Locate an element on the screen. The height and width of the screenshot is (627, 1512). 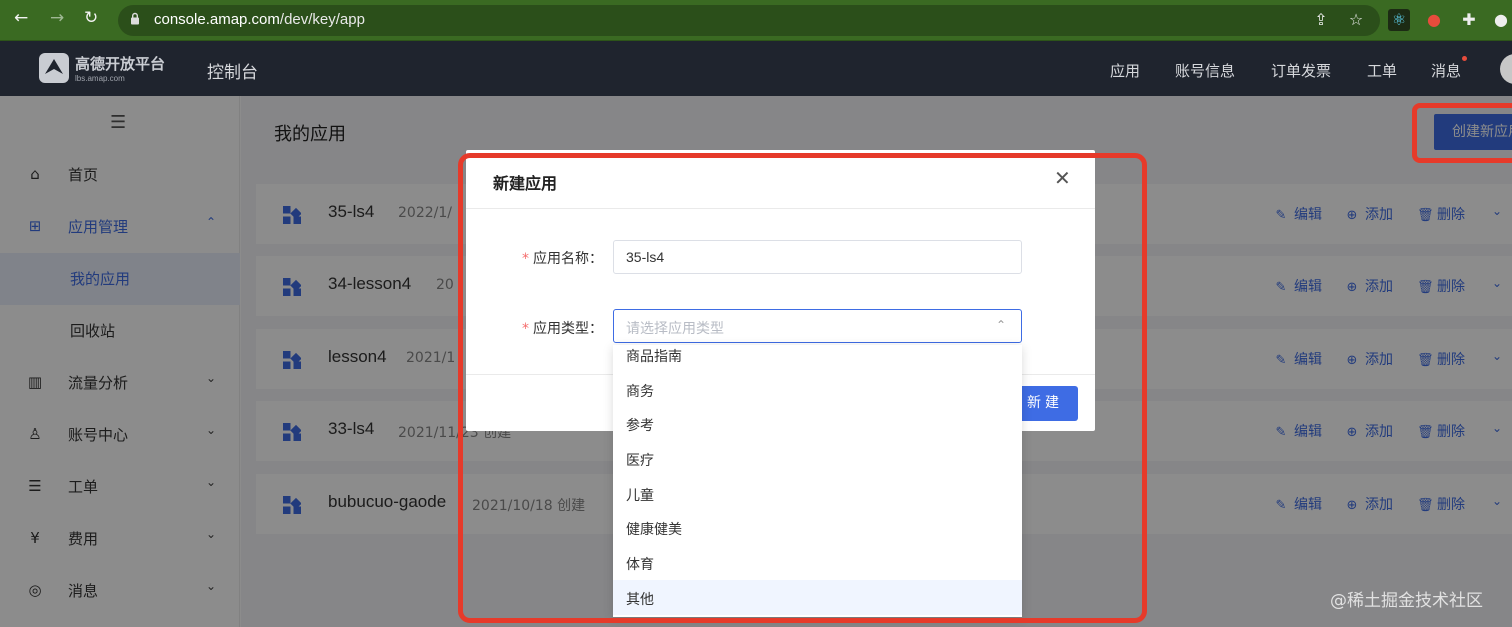
star-icon: ☆ is located at coordinates (1356, 20).